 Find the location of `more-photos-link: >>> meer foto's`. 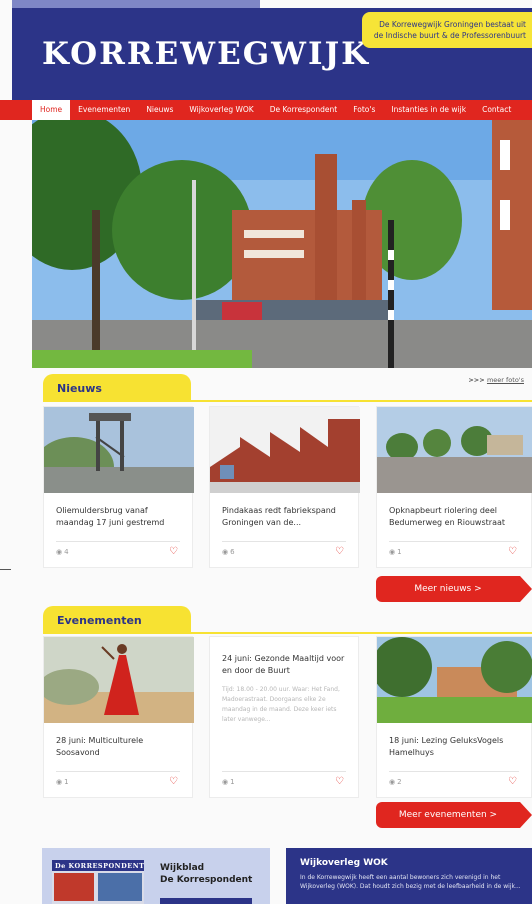

more-photos-link: >>> meer foto's is located at coordinates (496, 380).